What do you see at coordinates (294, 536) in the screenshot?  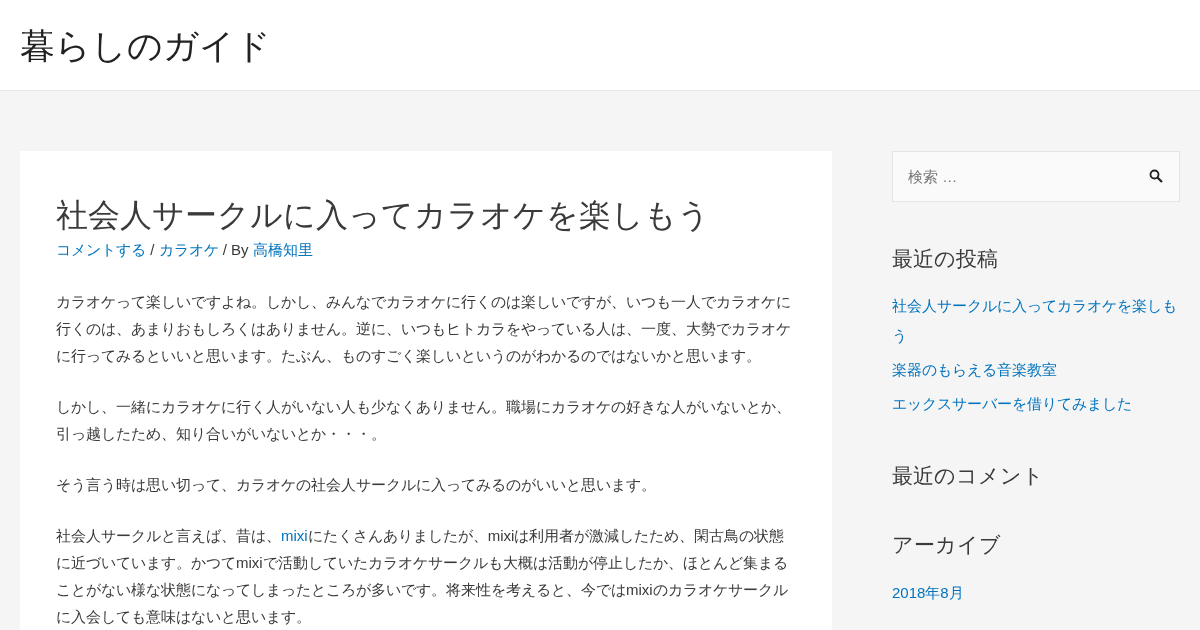 I see `text-link: mixi` at bounding box center [294, 536].